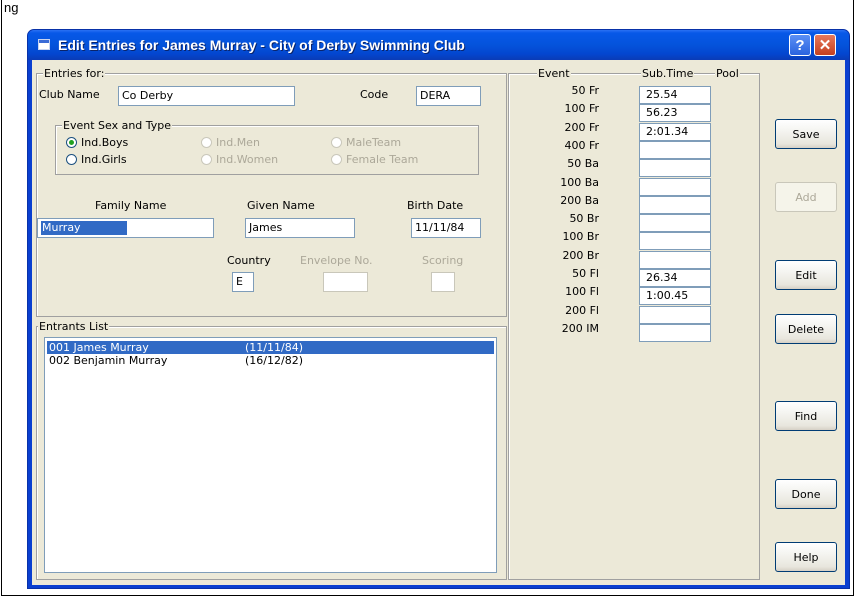 The height and width of the screenshot is (597, 858). Describe the element at coordinates (800, 45) in the screenshot. I see `title-help-button: ?` at that location.